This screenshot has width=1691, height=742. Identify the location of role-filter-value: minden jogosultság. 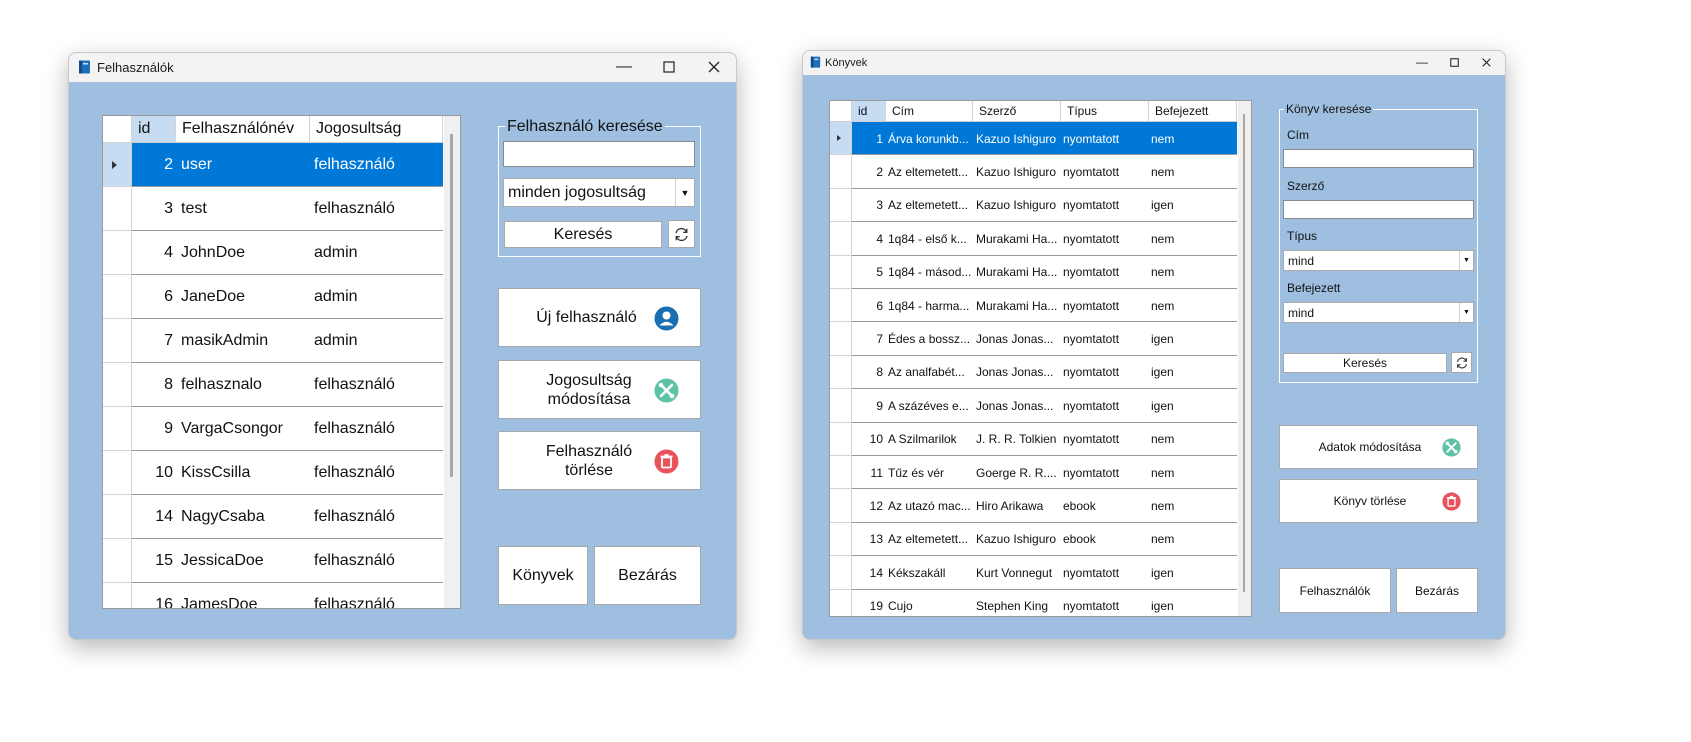
(577, 192).